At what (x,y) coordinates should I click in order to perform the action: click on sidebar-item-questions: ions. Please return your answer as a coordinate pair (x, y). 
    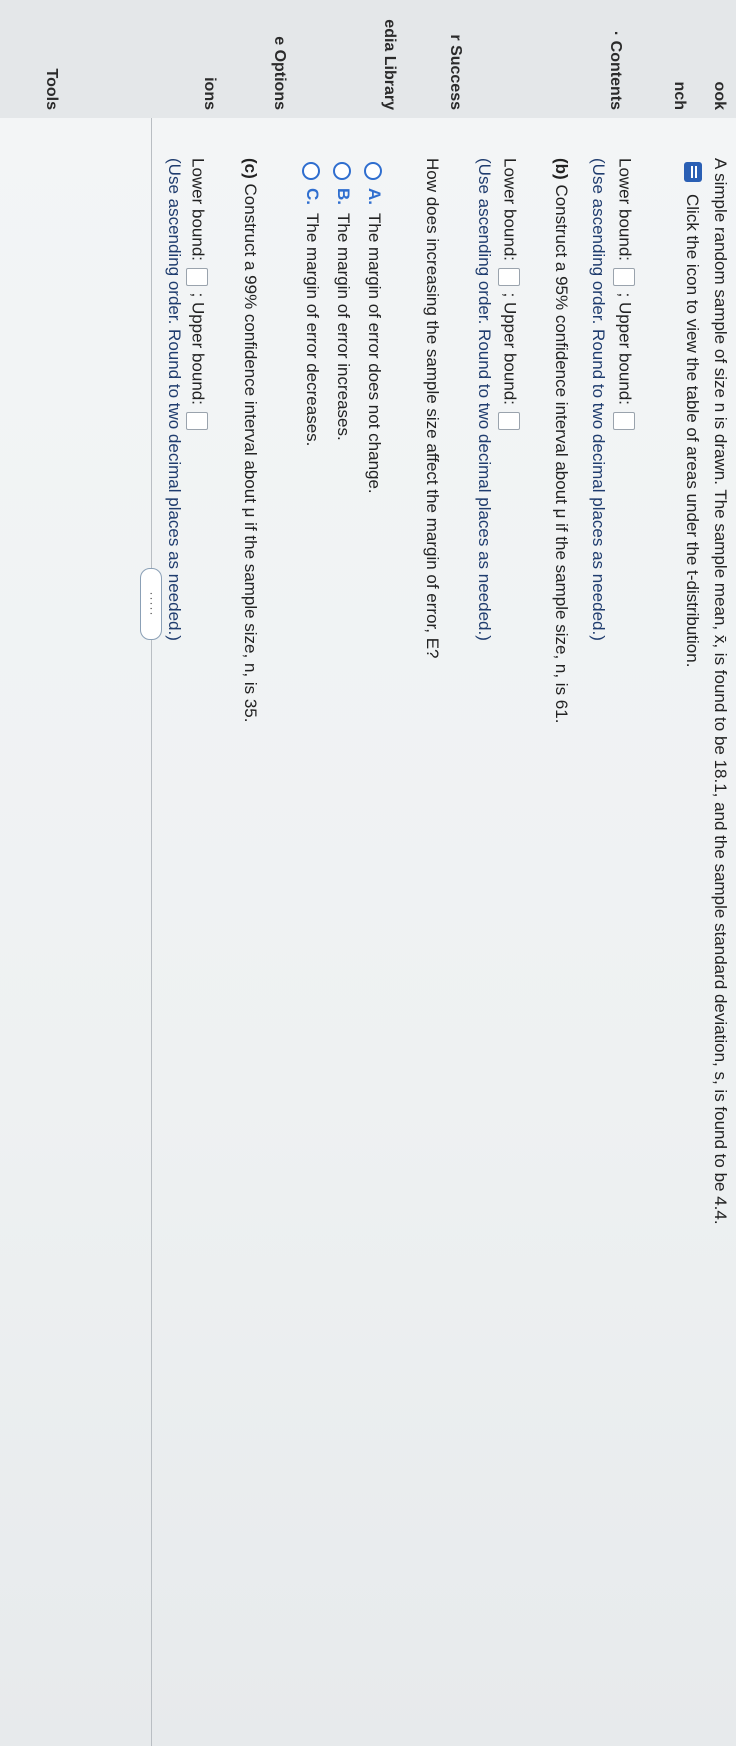
    Looking at the image, I should click on (209, 93).